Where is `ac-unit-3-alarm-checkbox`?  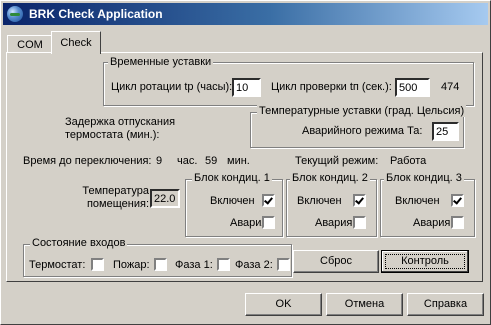
ac-unit-3-alarm-checkbox is located at coordinates (457, 222).